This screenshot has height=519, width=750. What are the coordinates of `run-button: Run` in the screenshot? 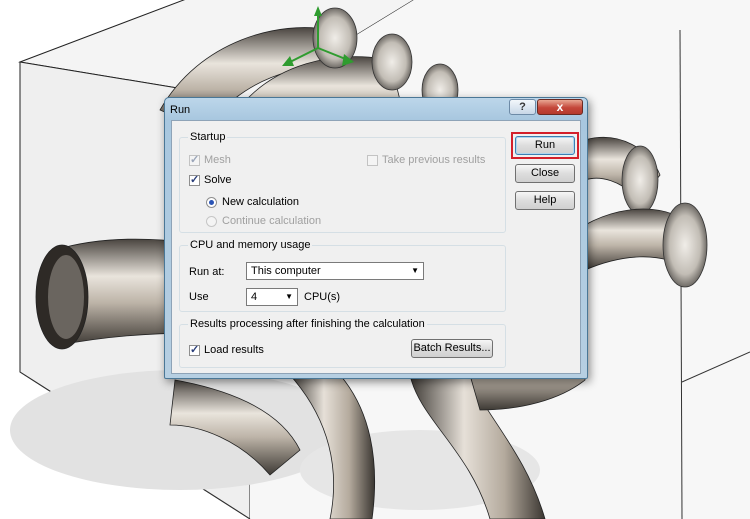 It's located at (545, 145).